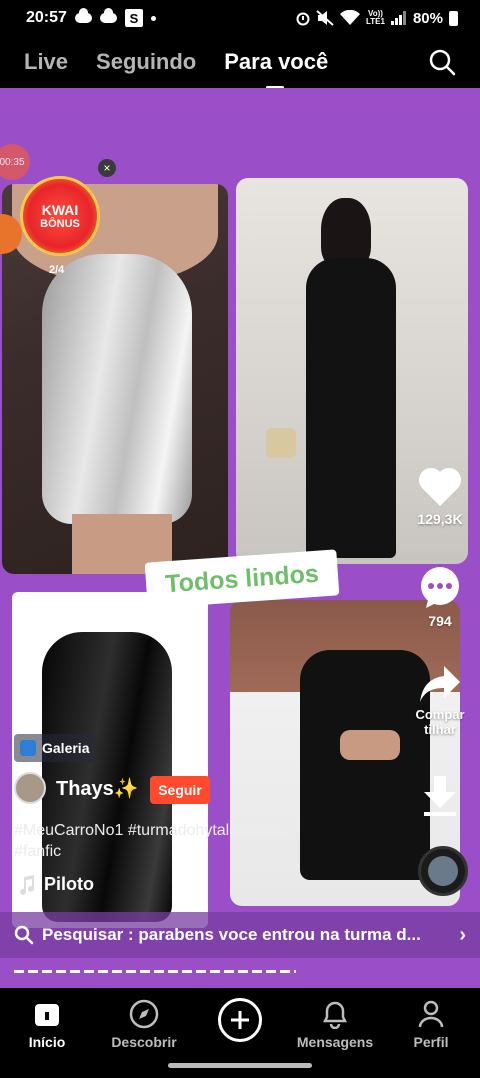  I want to click on gallery-icon, so click(28, 748).